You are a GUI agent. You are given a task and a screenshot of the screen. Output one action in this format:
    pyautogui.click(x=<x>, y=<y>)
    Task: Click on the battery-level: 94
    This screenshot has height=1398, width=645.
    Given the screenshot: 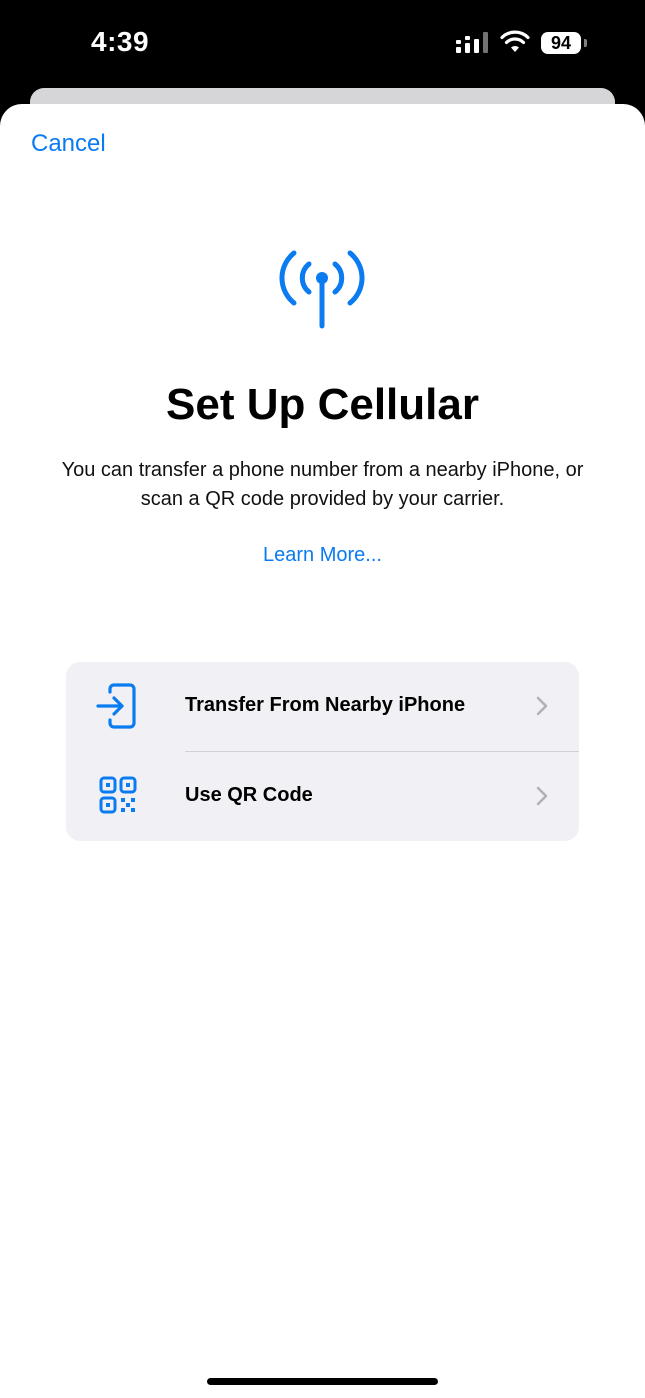 What is the action you would take?
    pyautogui.click(x=561, y=43)
    